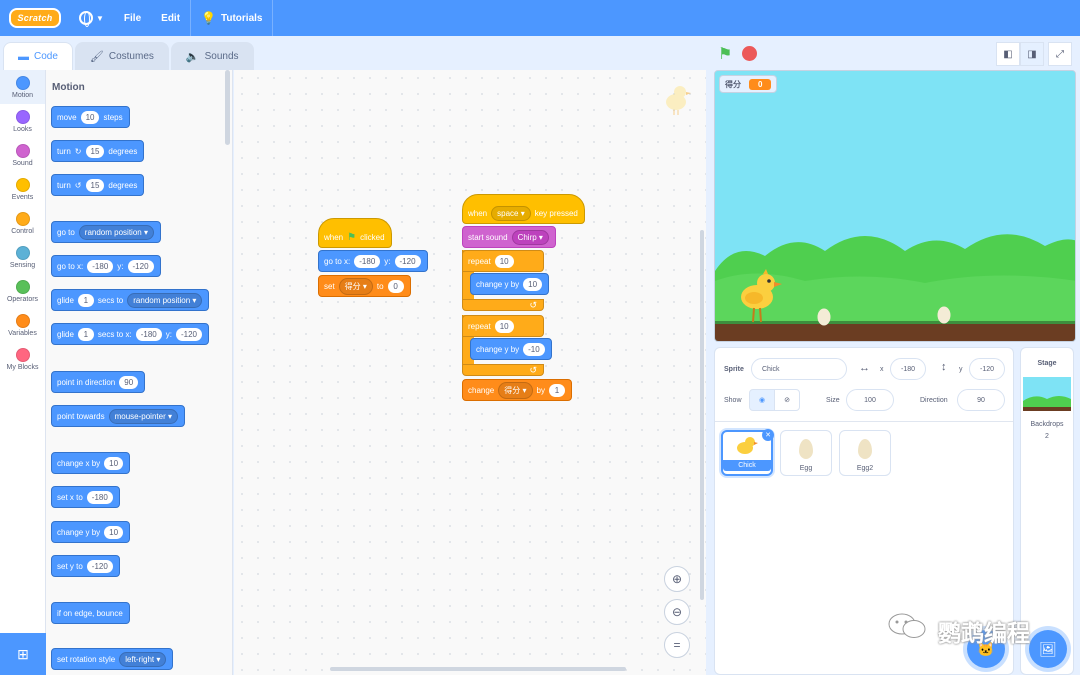 The image size is (1080, 675). What do you see at coordinates (787, 400) in the screenshot?
I see `show-hidden-button: ⊘` at bounding box center [787, 400].